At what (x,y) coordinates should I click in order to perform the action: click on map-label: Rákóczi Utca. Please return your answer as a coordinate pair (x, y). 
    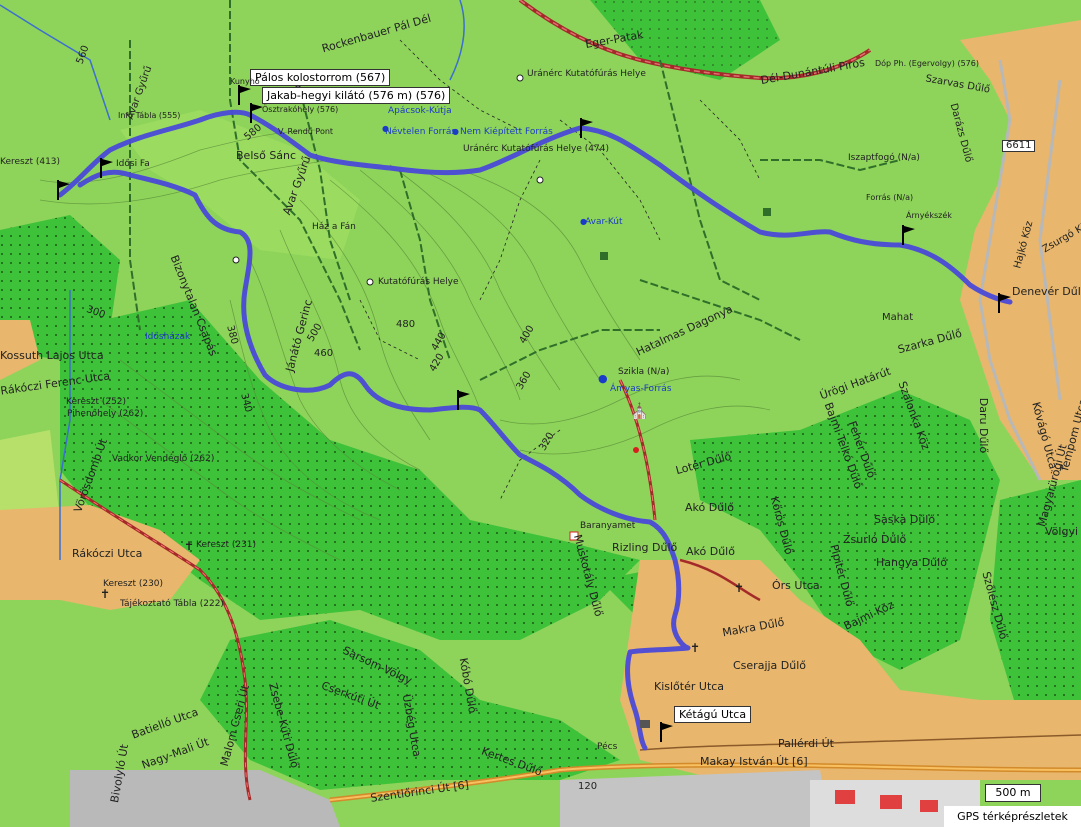
    Looking at the image, I should click on (107, 553).